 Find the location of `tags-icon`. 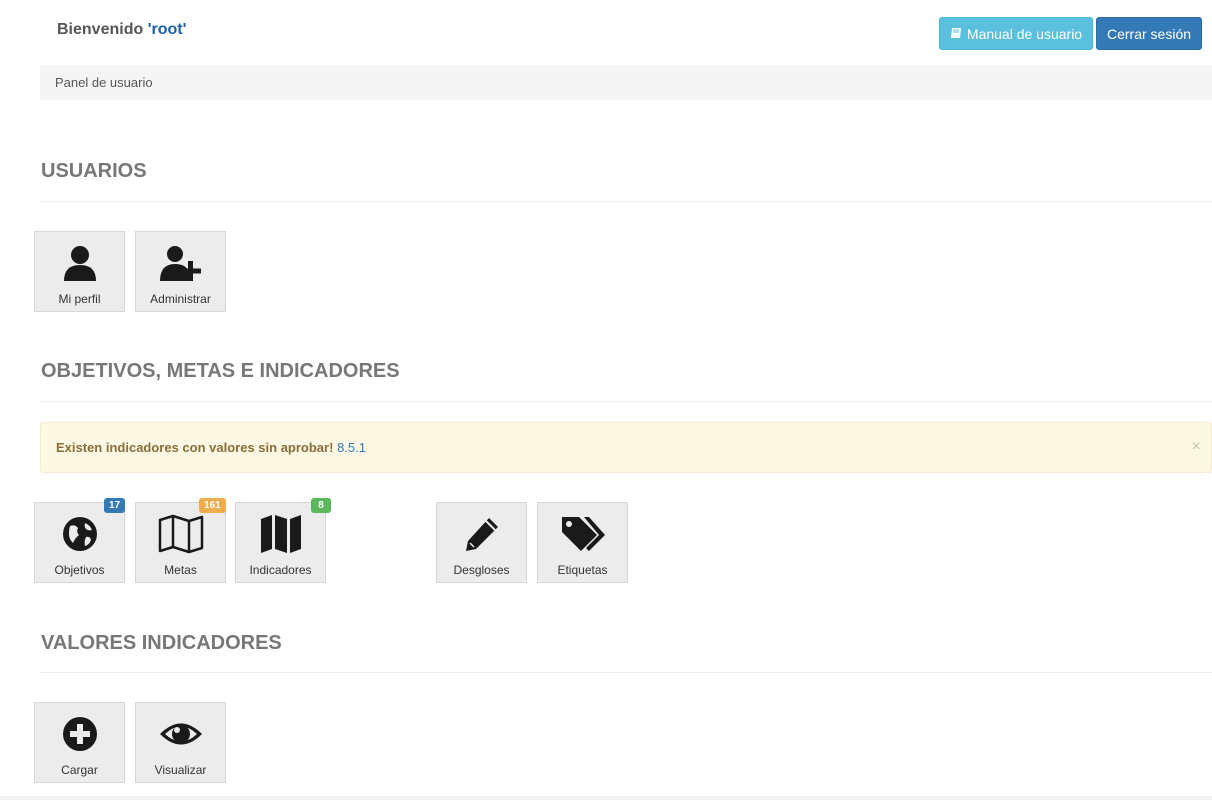

tags-icon is located at coordinates (583, 534).